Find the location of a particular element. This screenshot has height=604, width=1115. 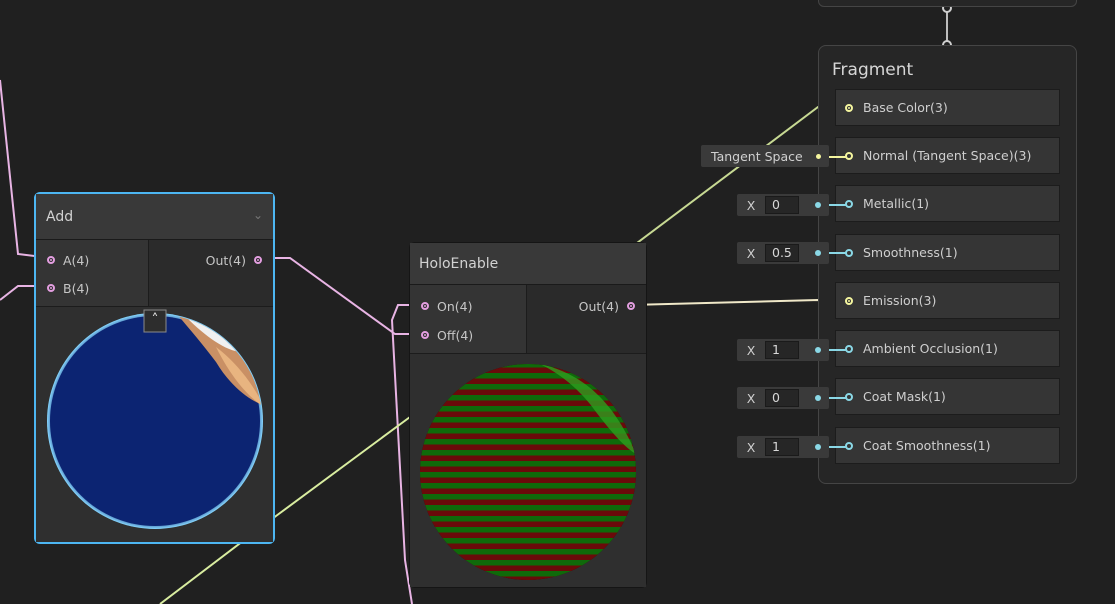

holo-node-title: HoloEnable is located at coordinates (459, 264).